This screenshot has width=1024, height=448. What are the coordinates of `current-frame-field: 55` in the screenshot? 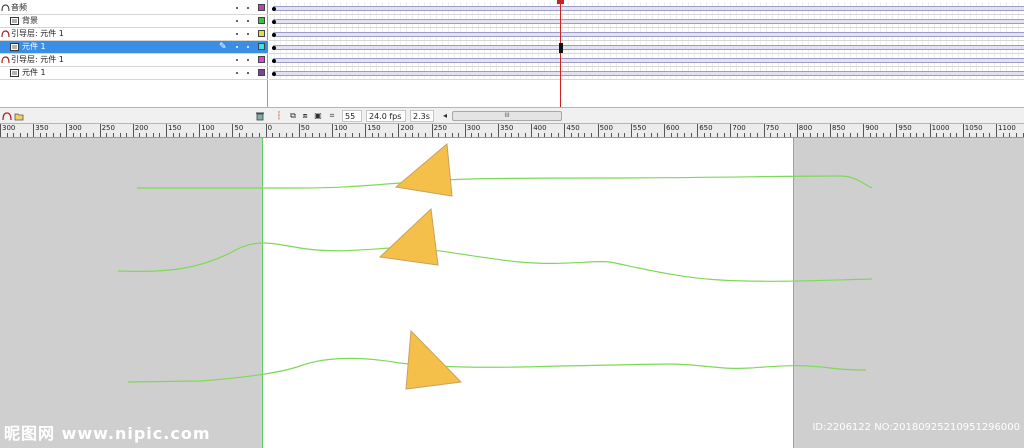 It's located at (352, 116).